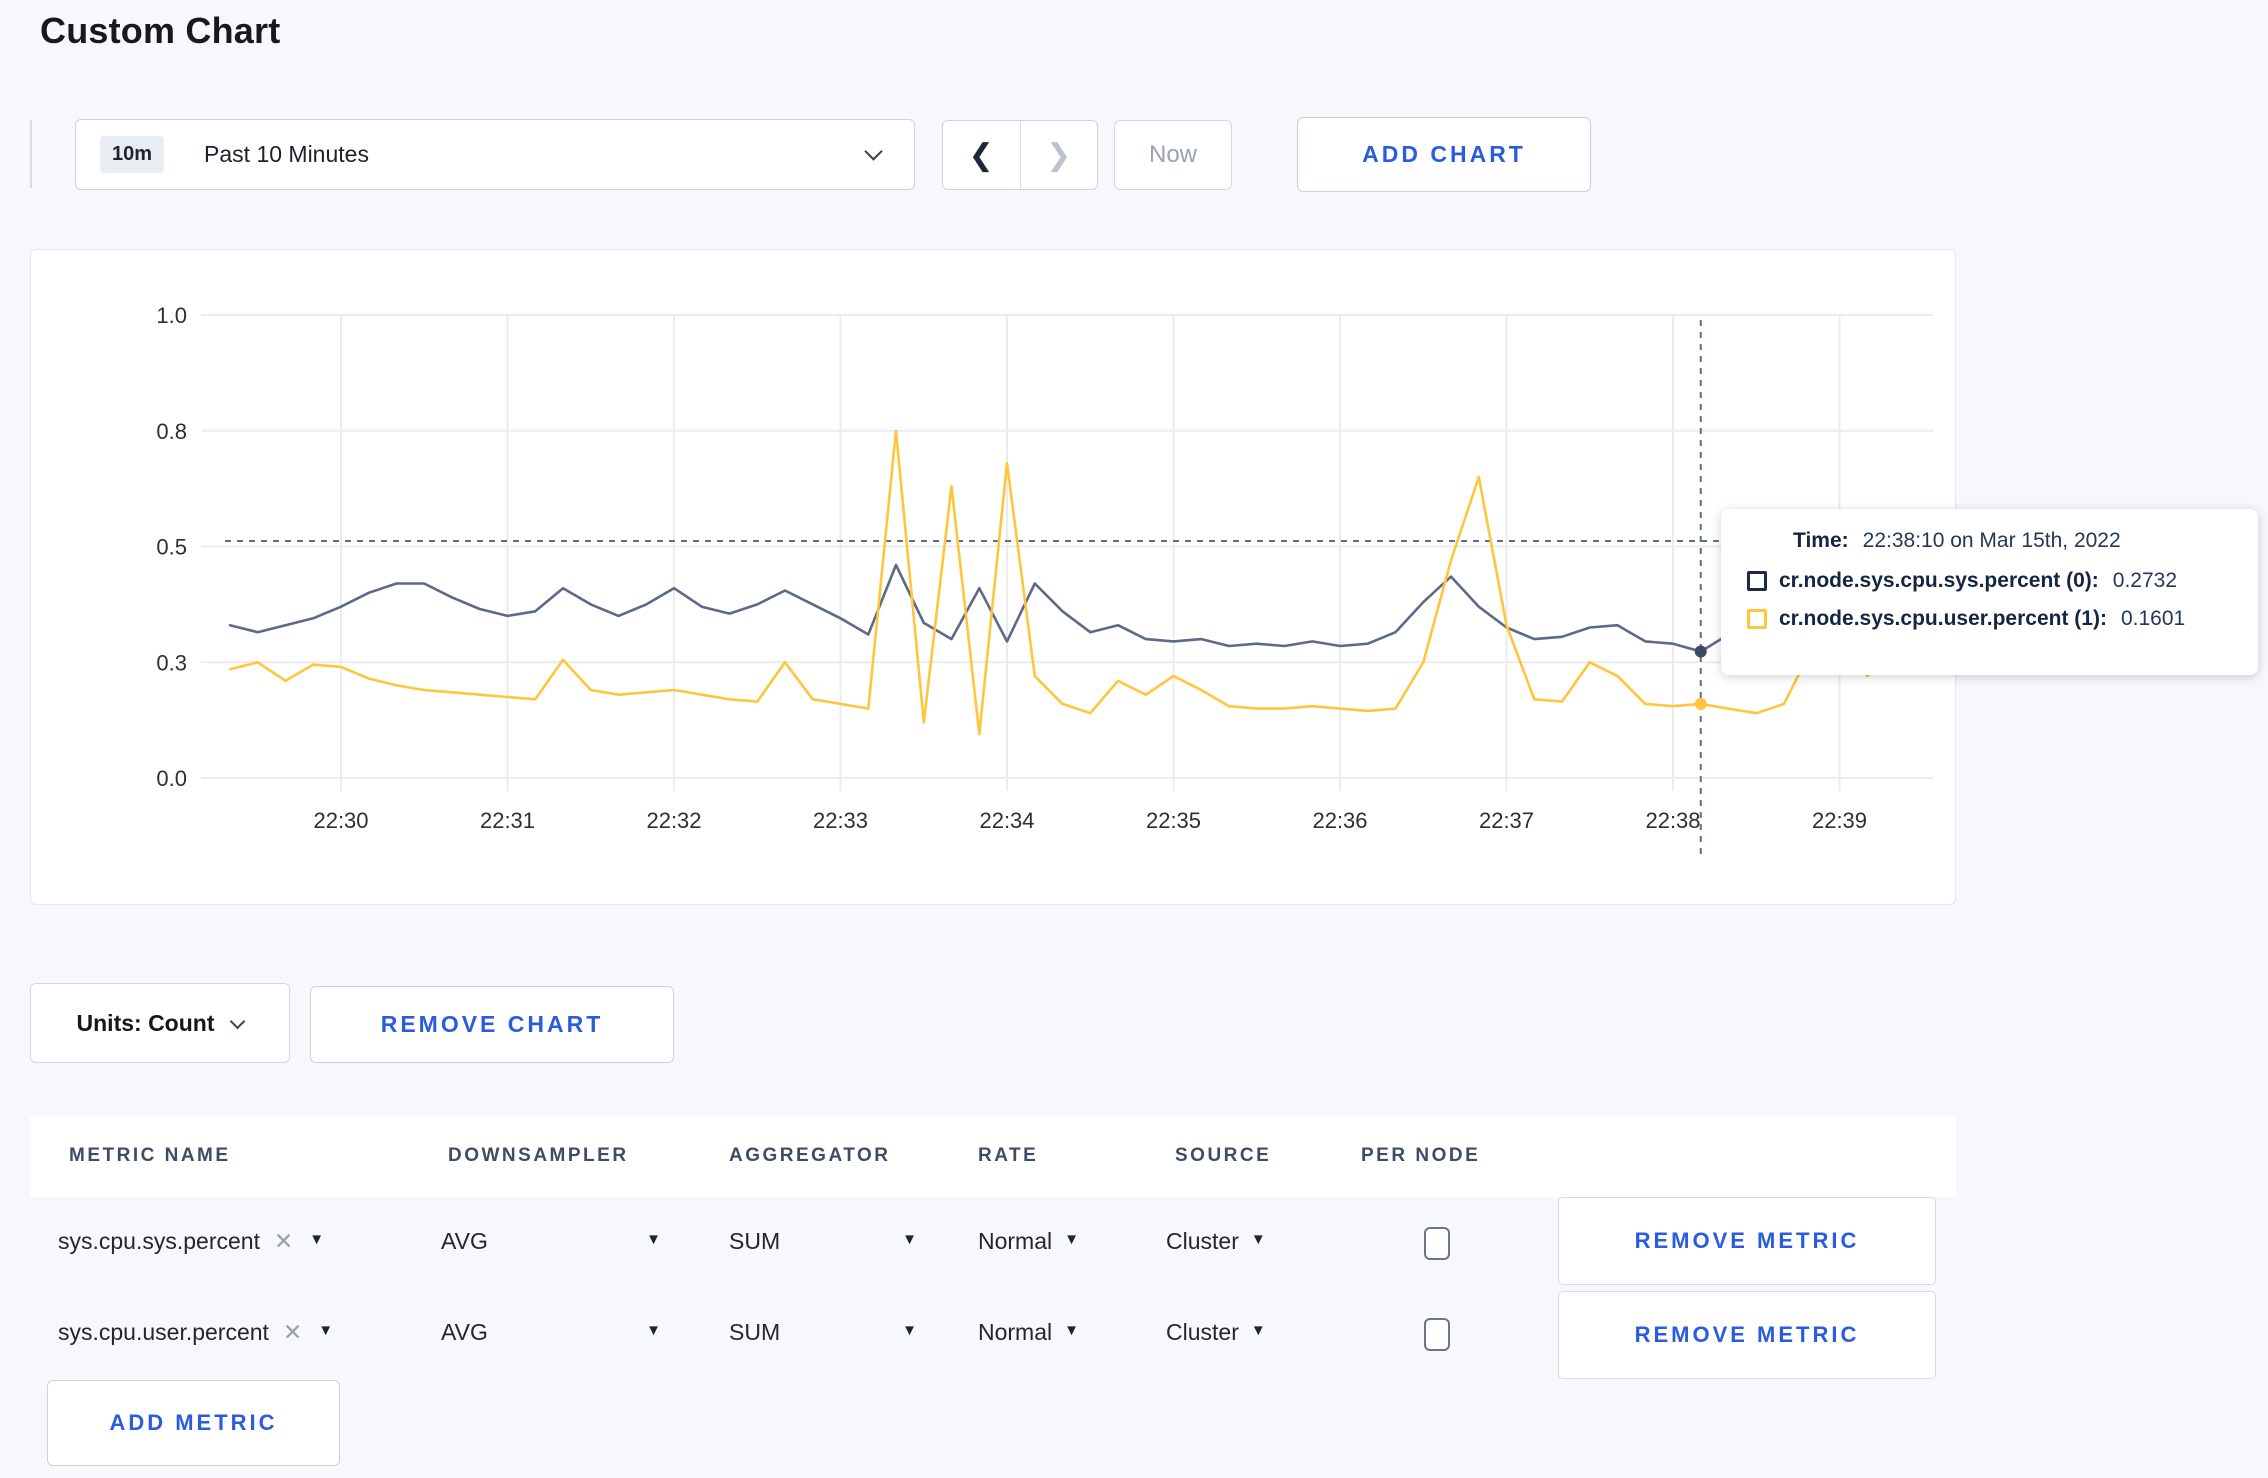 This screenshot has height=1478, width=2268. Describe the element at coordinates (495, 154) in the screenshot. I see `time-range-select: 10m Past 10 Minutes` at that location.